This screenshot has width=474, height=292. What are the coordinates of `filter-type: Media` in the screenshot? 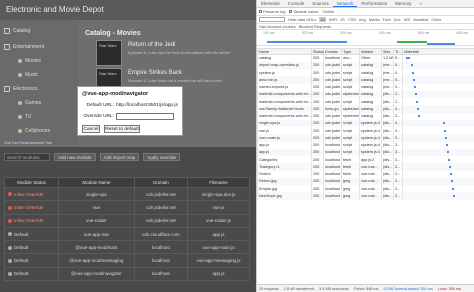 It's located at (374, 19).